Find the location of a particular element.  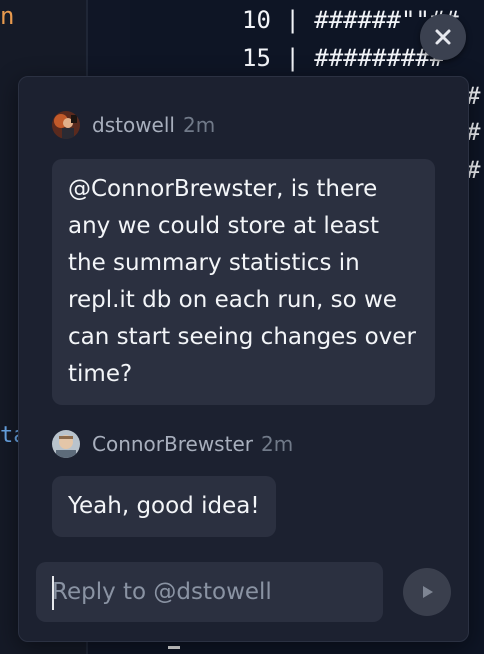

close-icon is located at coordinates (443, 37).